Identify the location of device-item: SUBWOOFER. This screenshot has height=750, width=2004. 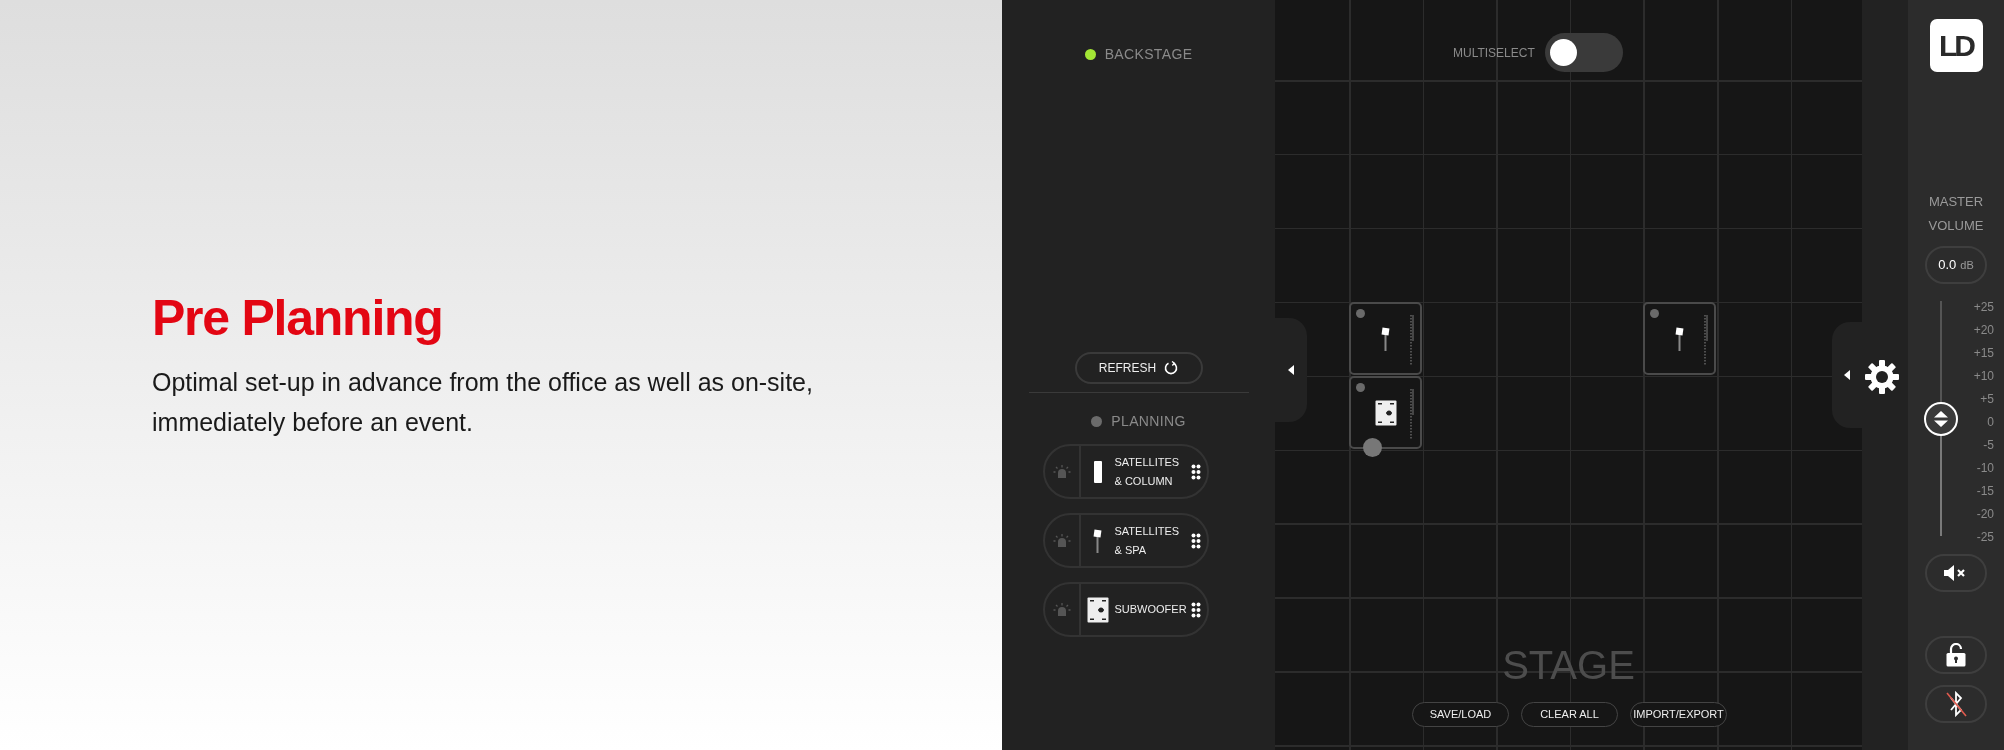
(1125, 609).